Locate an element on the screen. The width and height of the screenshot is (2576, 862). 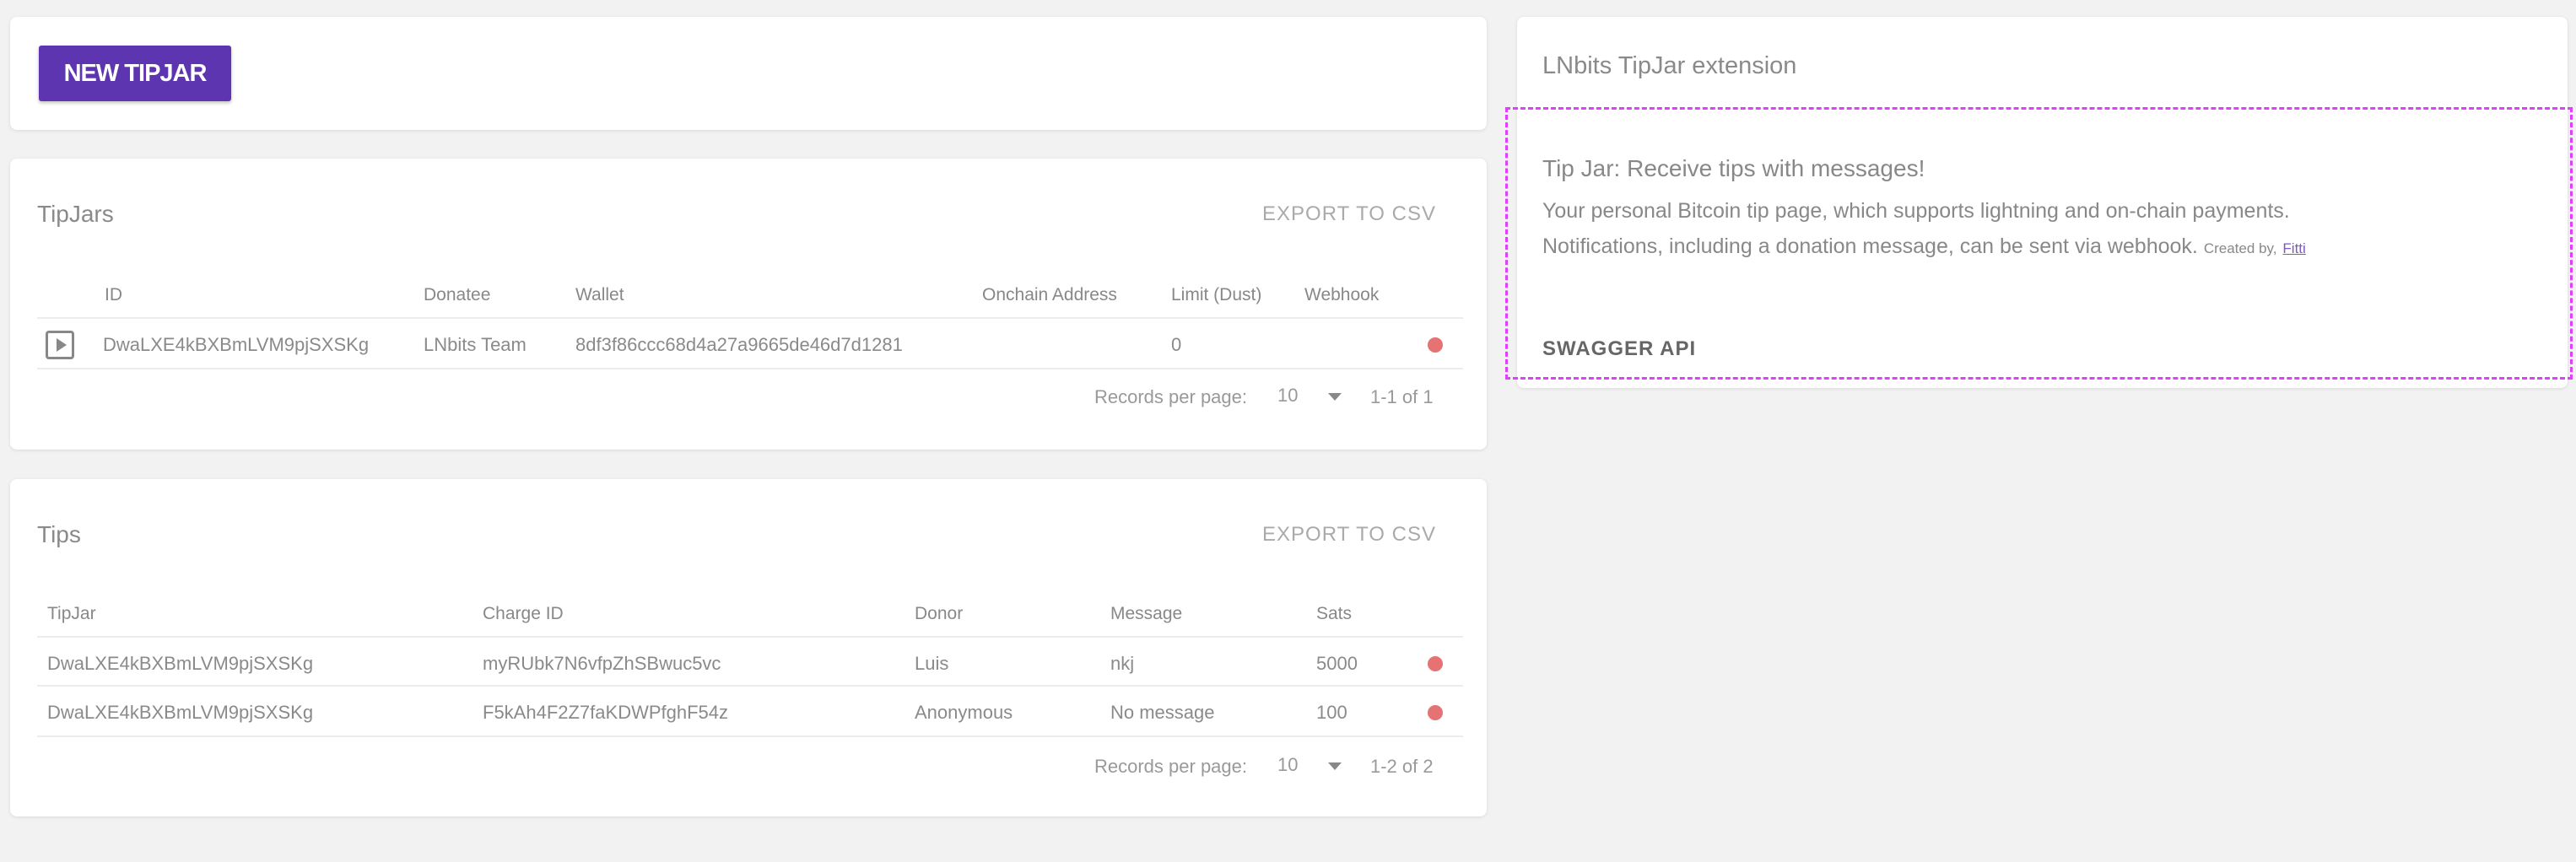
tip-message: nkj is located at coordinates (1122, 663).